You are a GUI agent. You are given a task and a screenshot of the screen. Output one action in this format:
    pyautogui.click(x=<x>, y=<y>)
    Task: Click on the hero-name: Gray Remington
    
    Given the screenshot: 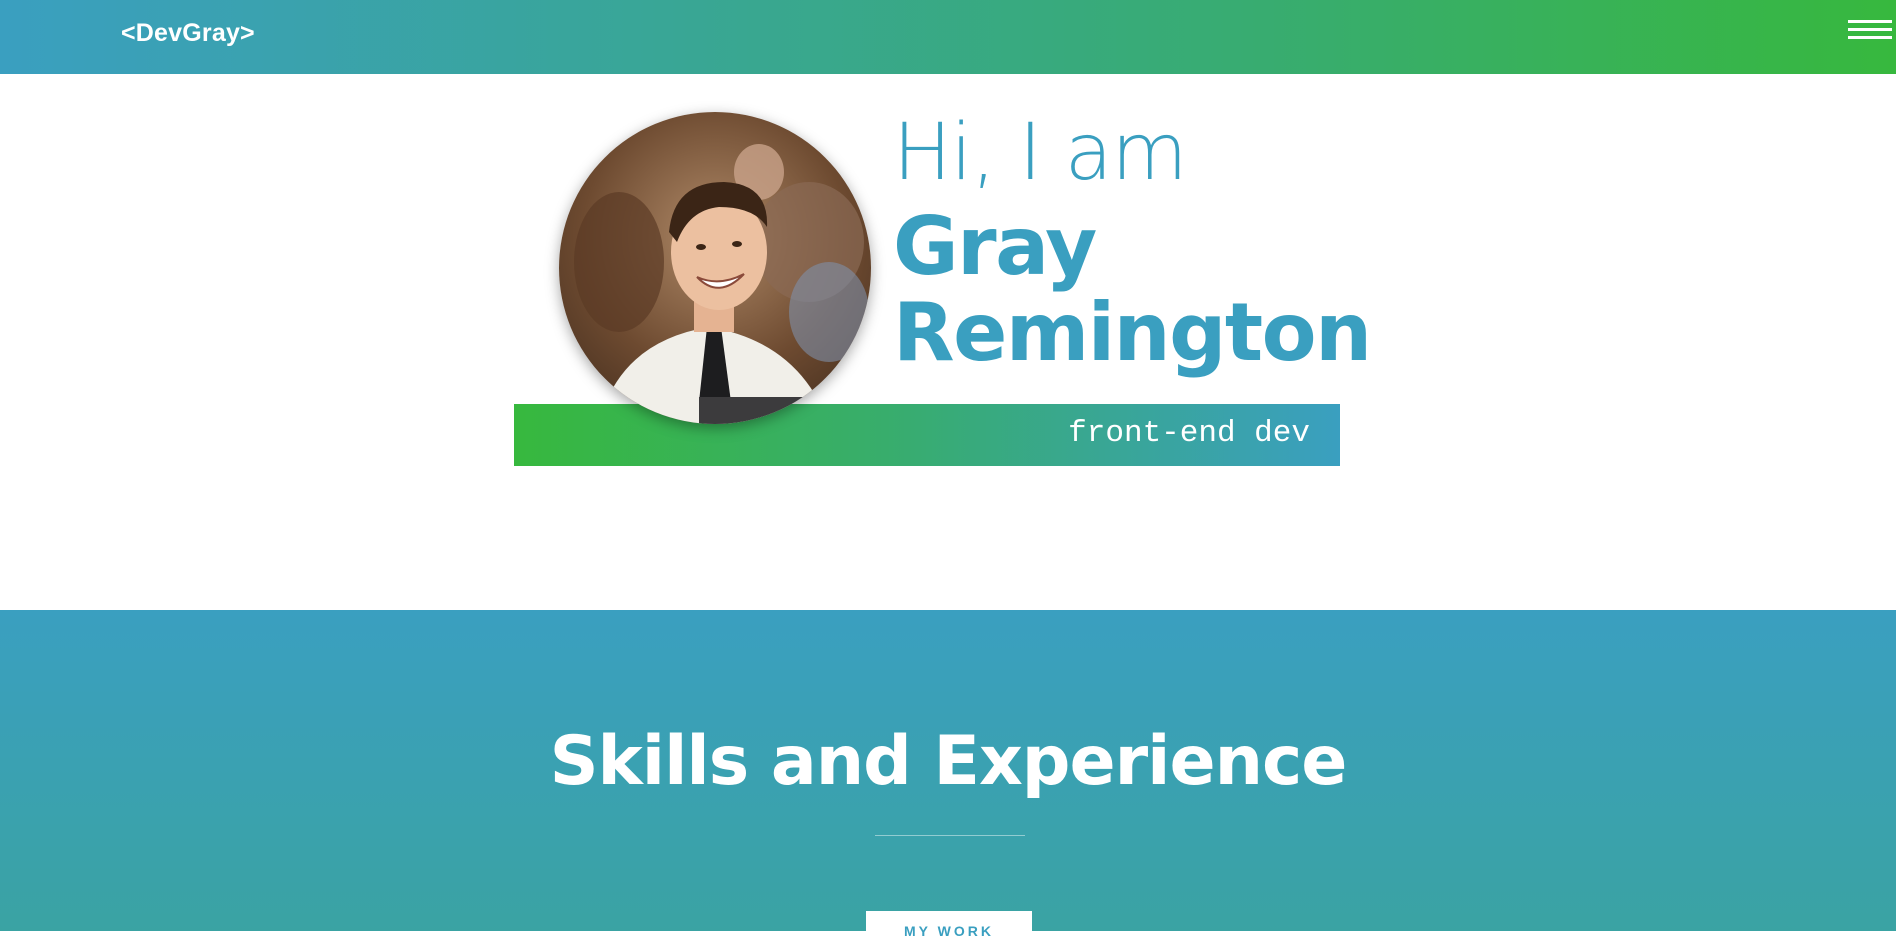 What is the action you would take?
    pyautogui.click(x=1132, y=289)
    